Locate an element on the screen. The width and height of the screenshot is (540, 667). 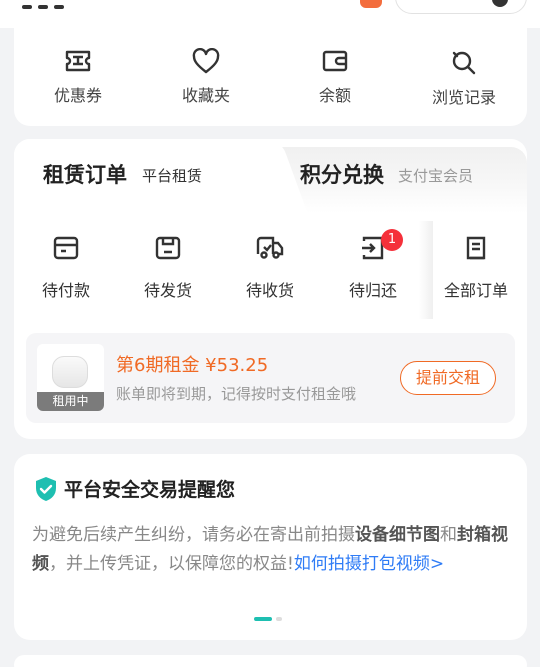
rental-status-tag: 租用中 is located at coordinates (70, 401).